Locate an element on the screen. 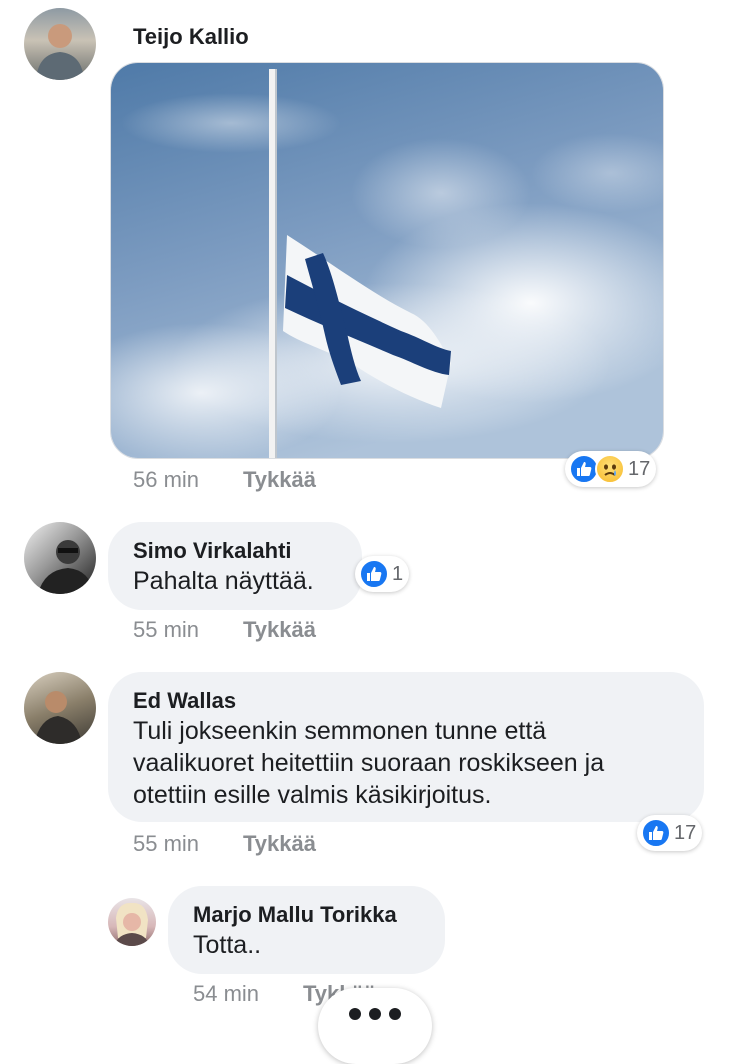 The width and height of the screenshot is (750, 1064). comment-author: Ed Wallas is located at coordinates (184, 701).